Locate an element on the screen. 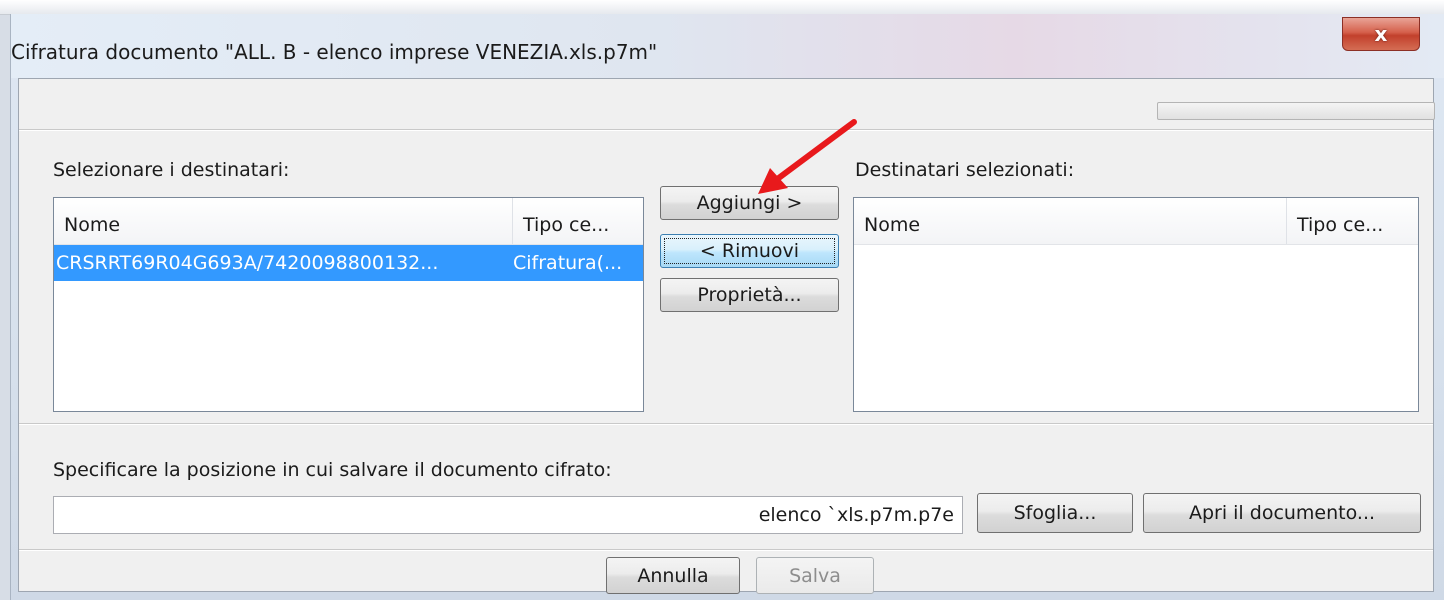 This screenshot has height=600, width=1444. cancel-button: Annulla is located at coordinates (673, 575).